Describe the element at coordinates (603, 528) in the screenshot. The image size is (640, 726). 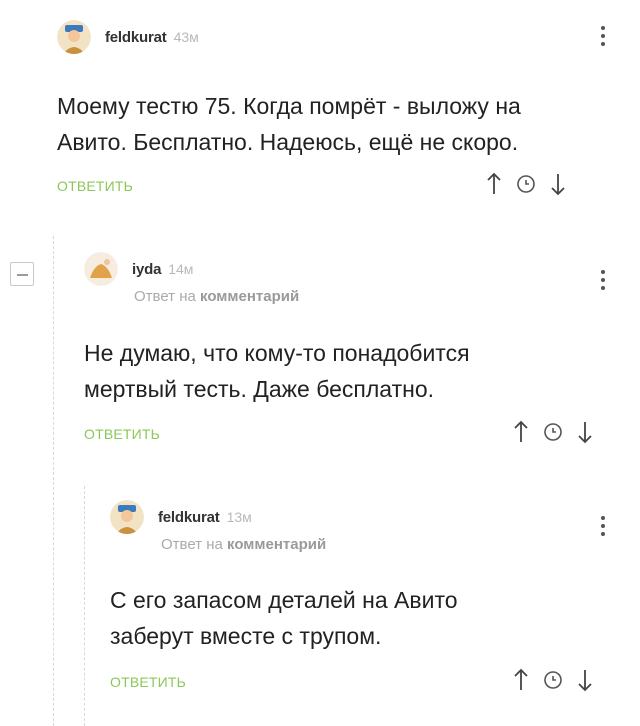
I see `more-vertical-icon` at that location.